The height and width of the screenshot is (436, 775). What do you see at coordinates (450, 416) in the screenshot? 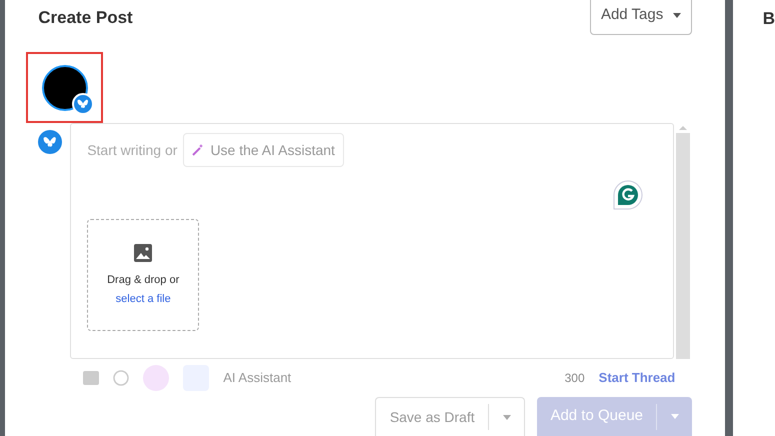
I see `save-draft-button: Save as Draft` at bounding box center [450, 416].